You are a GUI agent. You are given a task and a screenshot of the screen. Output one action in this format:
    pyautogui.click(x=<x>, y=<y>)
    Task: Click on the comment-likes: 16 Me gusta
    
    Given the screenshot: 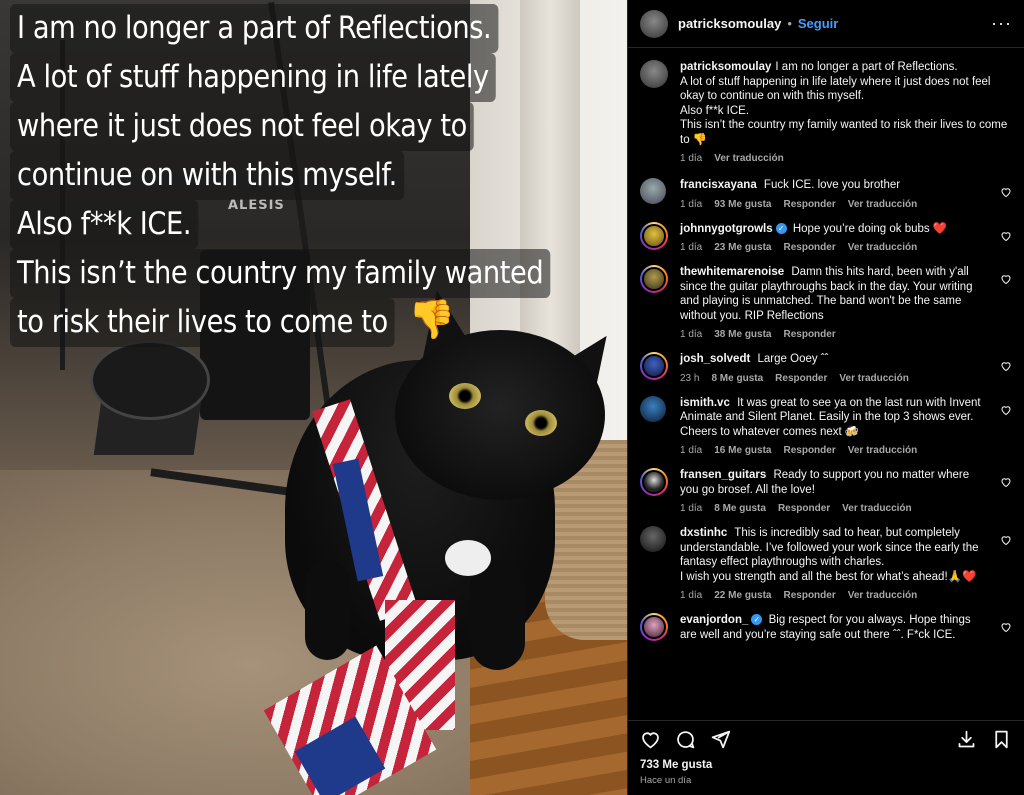 What is the action you would take?
    pyautogui.click(x=742, y=450)
    